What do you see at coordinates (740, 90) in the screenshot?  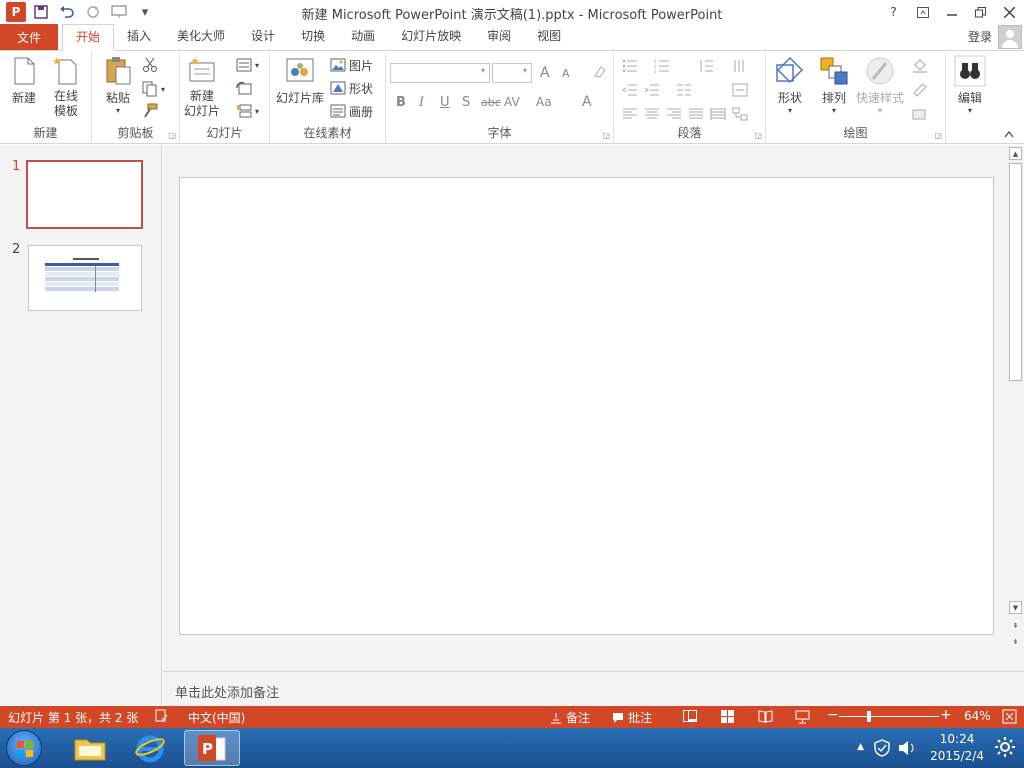 I see `align-text-icon` at bounding box center [740, 90].